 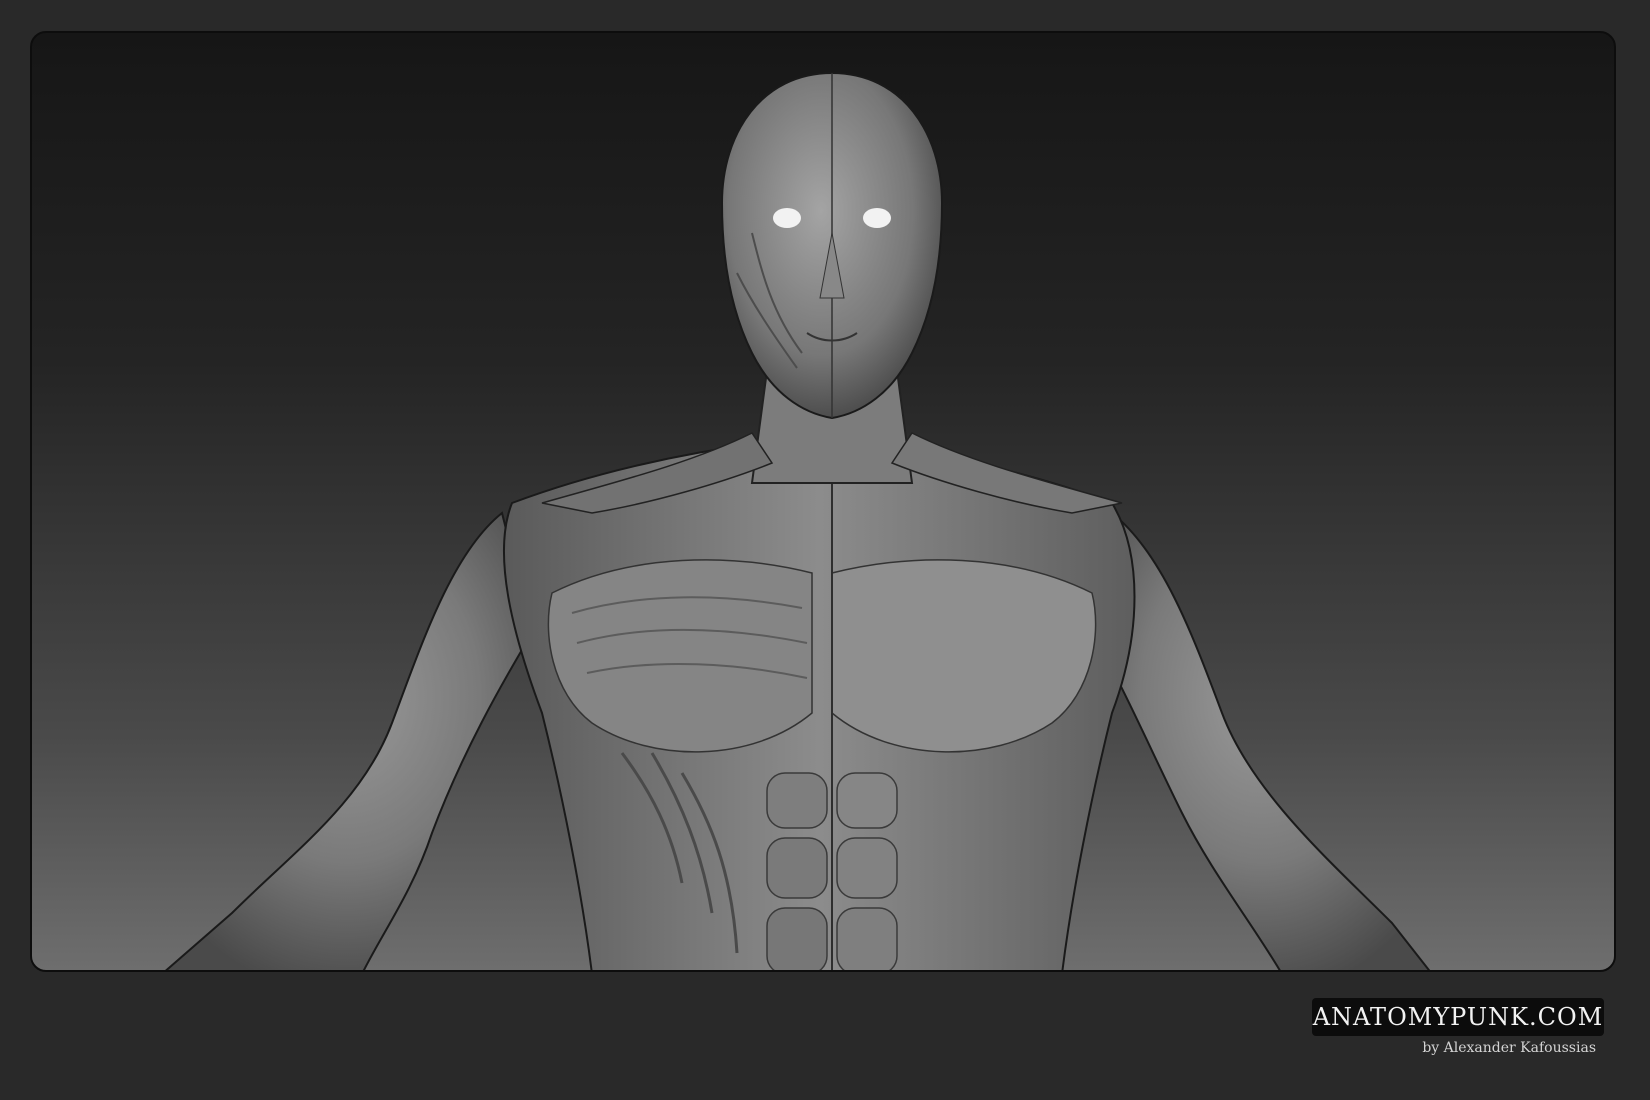 I want to click on brand-label: ANATOMYPUNK.COM, so click(x=1458, y=1017).